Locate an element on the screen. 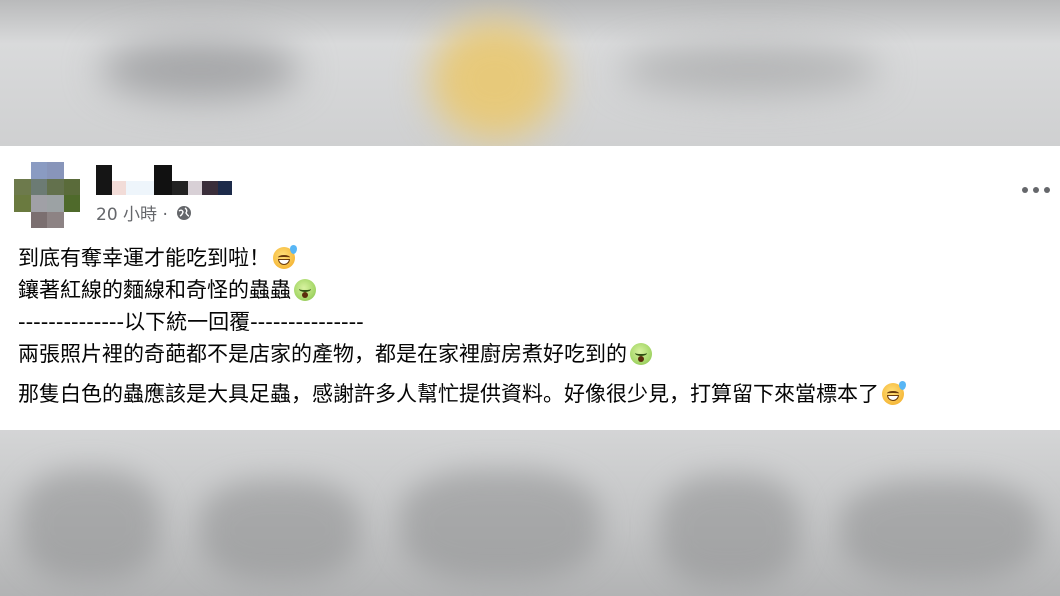  avatar is located at coordinates (47, 195).